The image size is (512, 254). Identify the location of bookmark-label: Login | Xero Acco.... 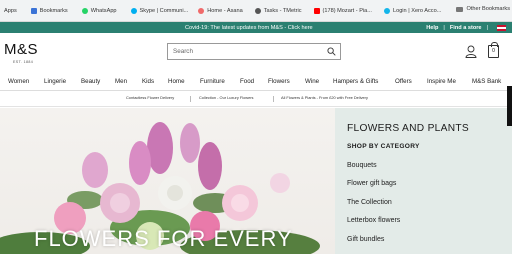
(417, 10).